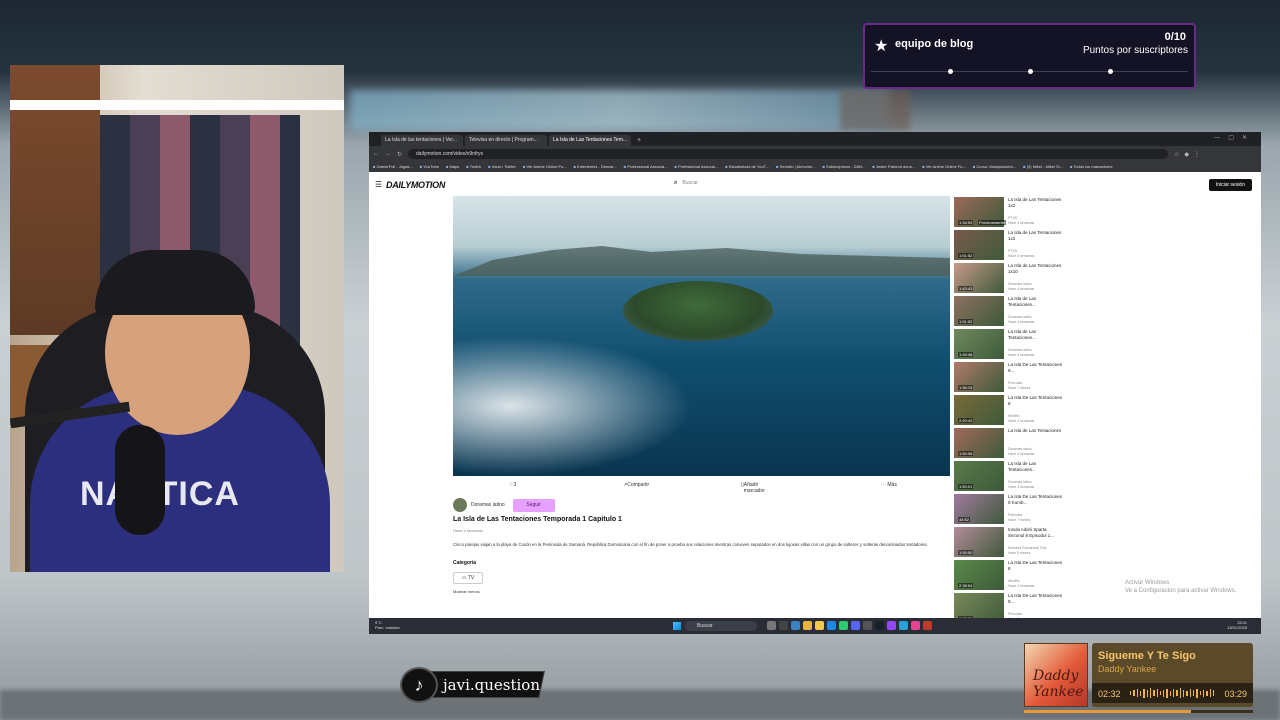 This screenshot has width=1280, height=720. I want to click on bookmark-item: Todos los marcadores, so click(1091, 167).